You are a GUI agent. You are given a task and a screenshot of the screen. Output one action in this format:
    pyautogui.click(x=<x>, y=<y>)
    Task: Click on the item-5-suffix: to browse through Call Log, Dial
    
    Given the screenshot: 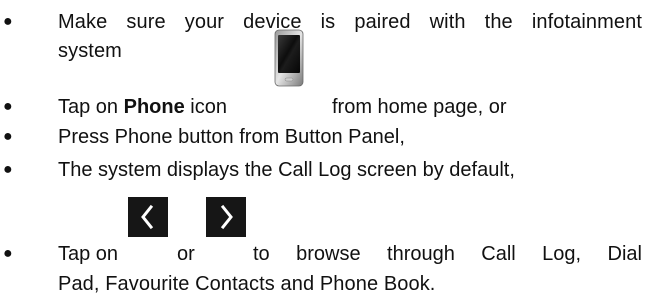 What is the action you would take?
    pyautogui.click(x=447, y=254)
    